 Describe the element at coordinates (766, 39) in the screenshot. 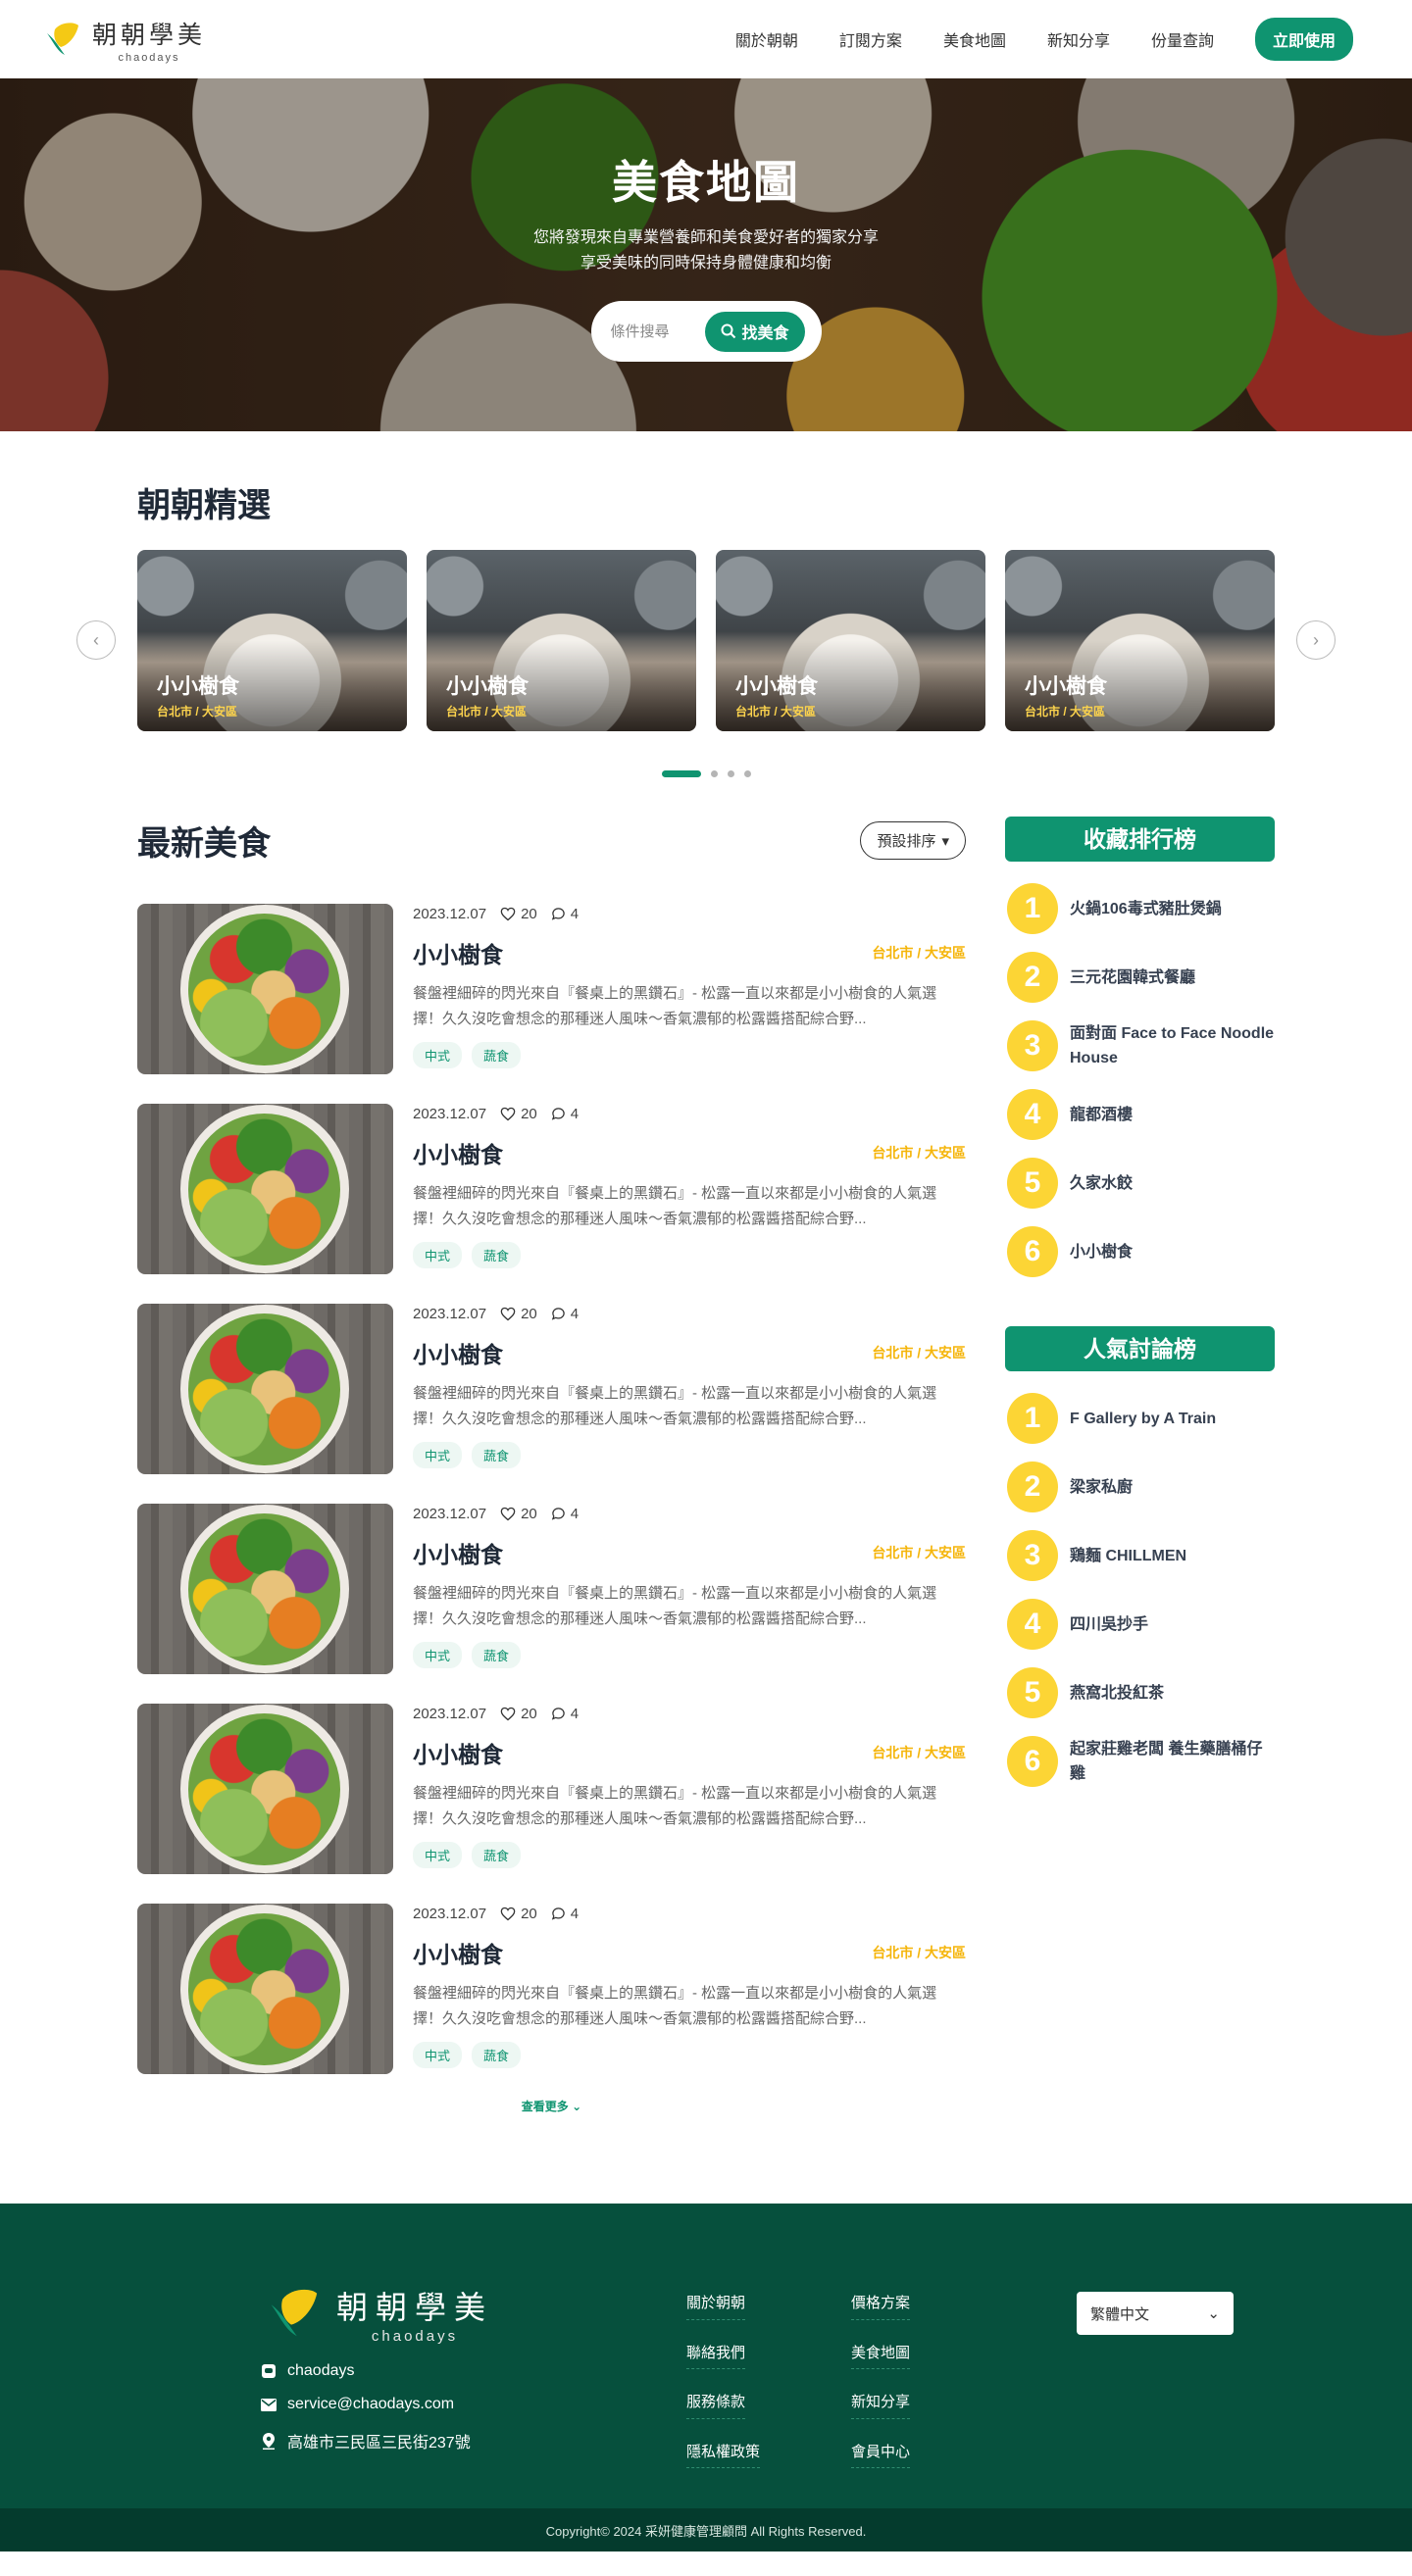

I see `nav-about: 關於朝朝` at that location.